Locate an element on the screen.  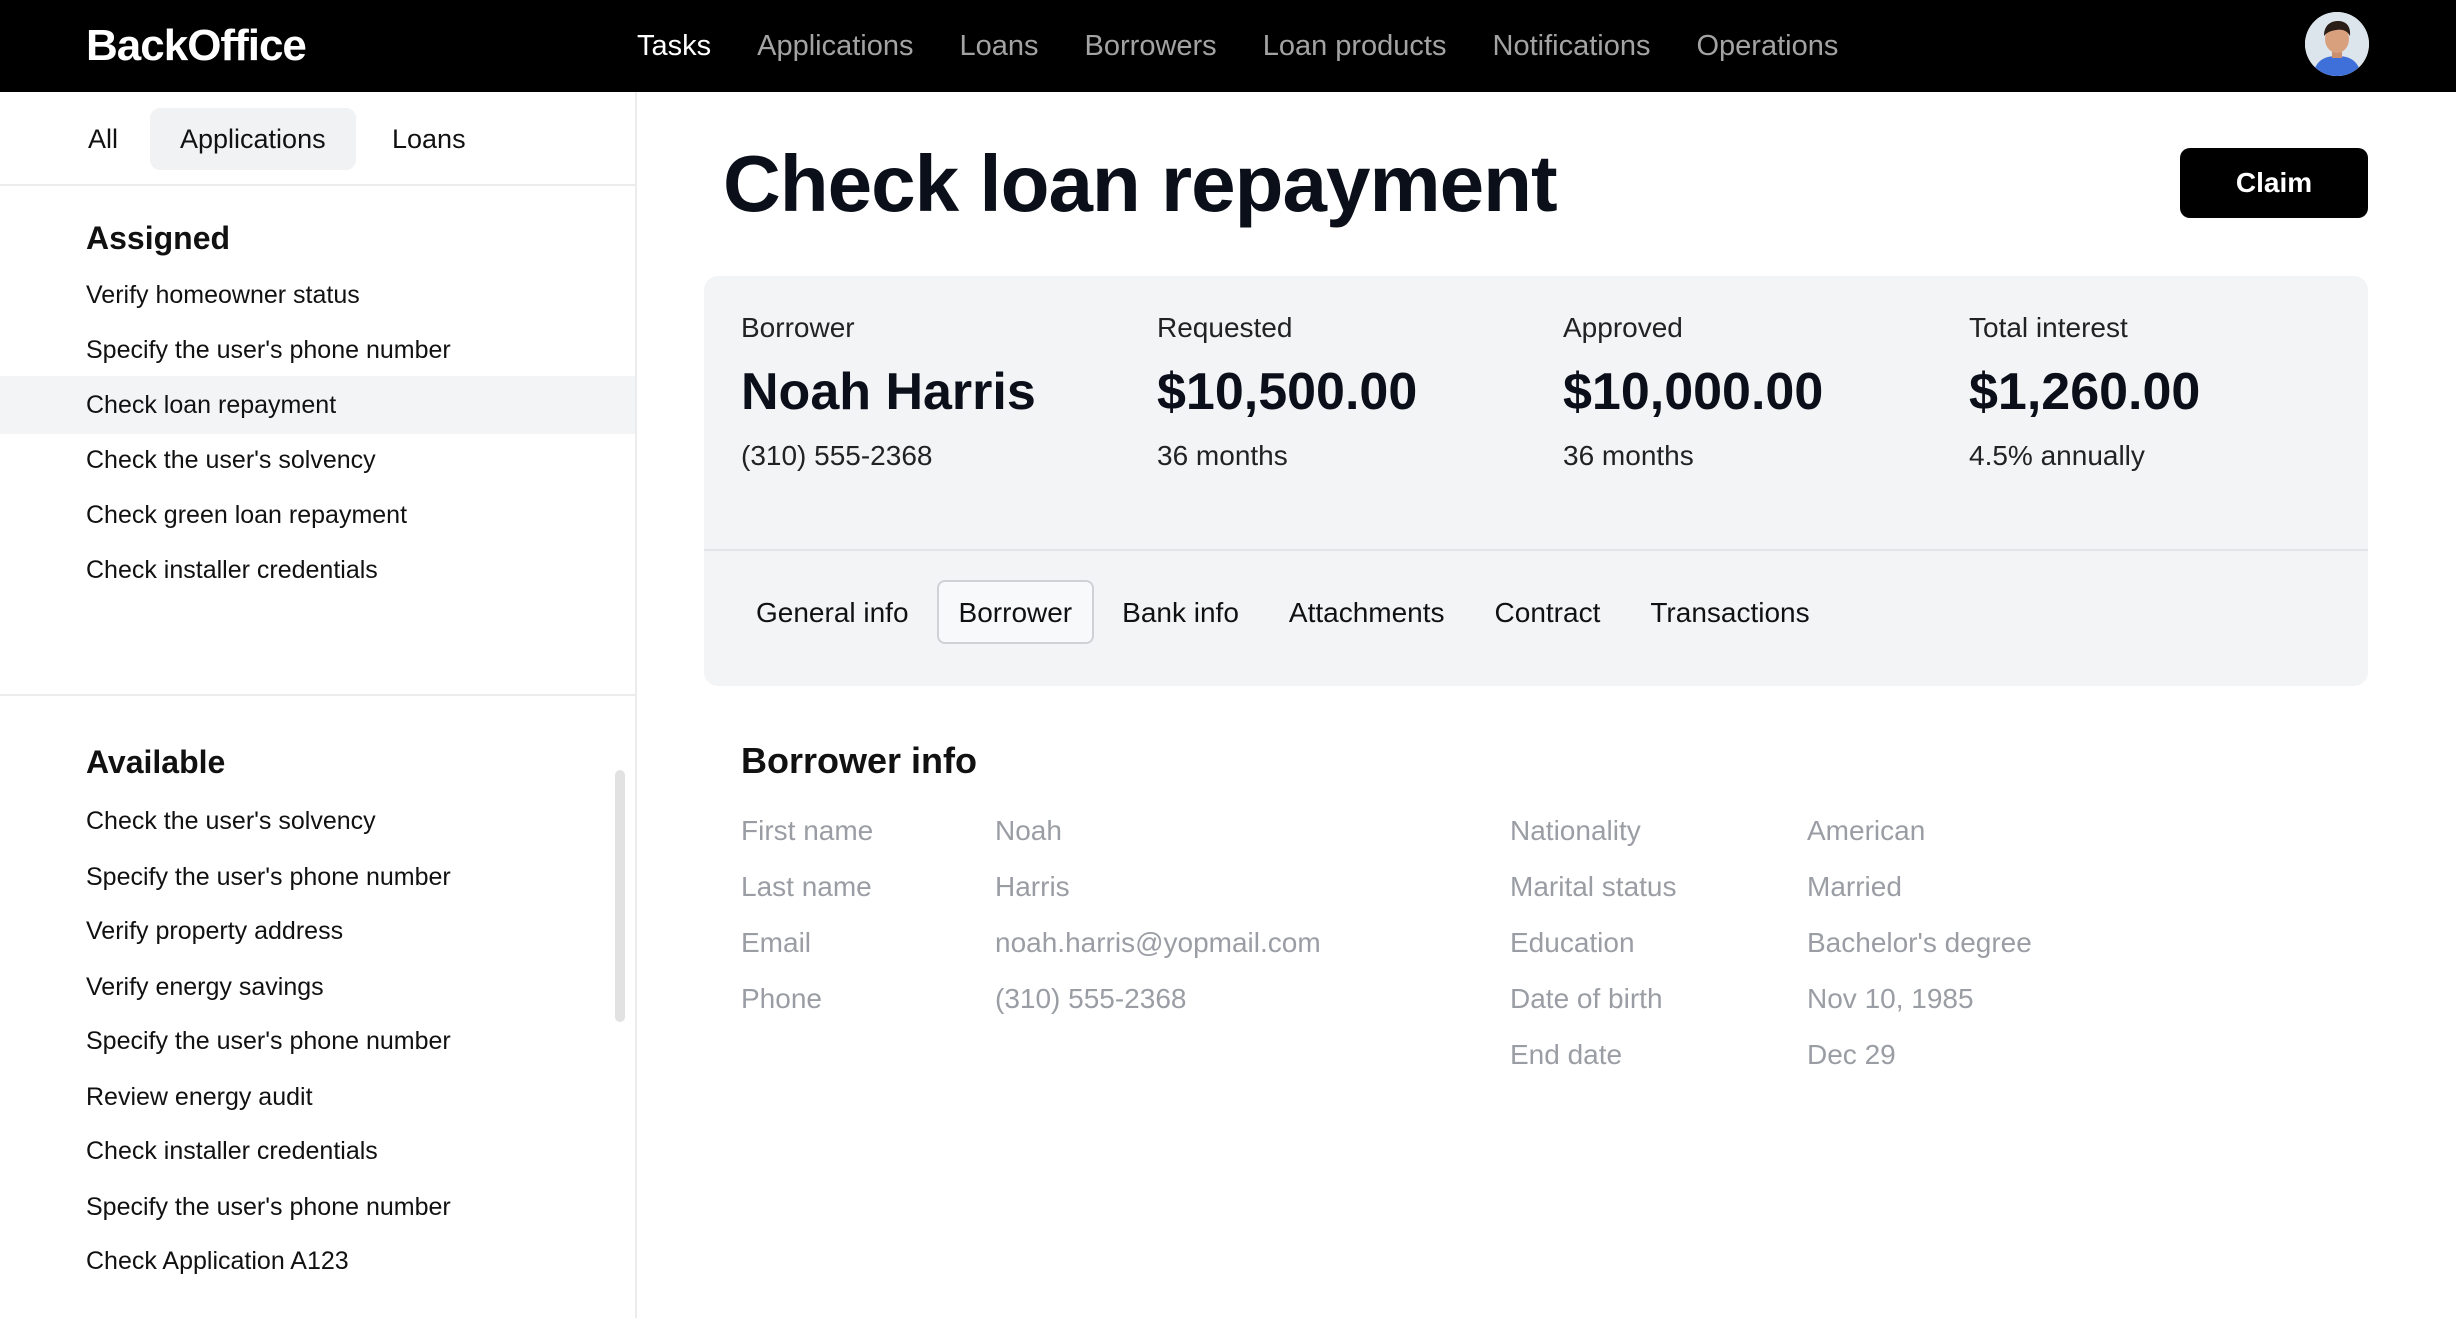
interest-metric: Total interest $1,260.00 4.5% annually is located at coordinates (2084, 392).